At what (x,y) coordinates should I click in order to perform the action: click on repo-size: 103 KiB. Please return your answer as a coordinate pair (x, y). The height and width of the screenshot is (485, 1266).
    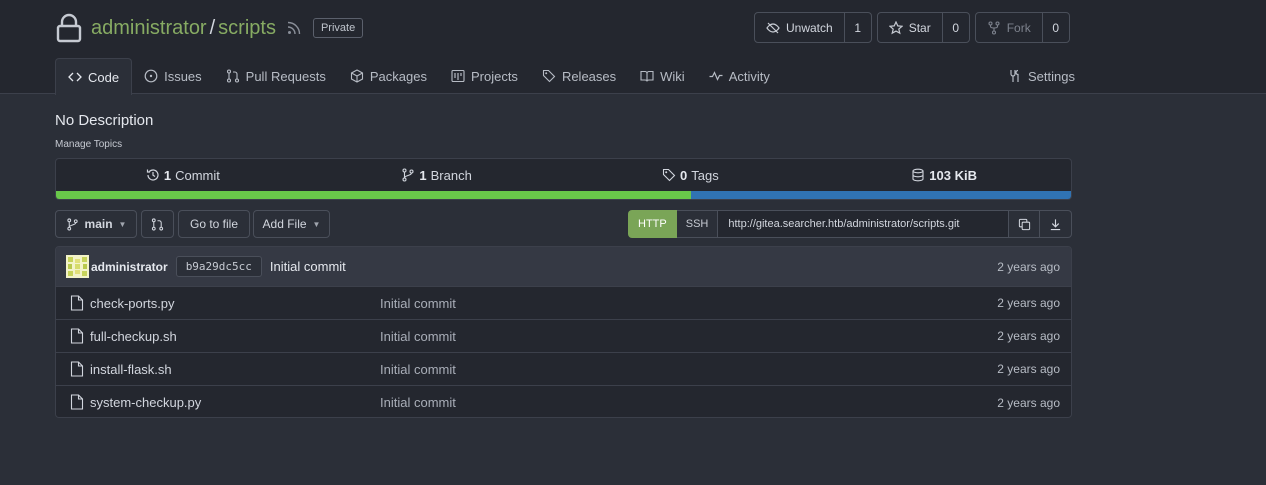
    Looking at the image, I should click on (953, 175).